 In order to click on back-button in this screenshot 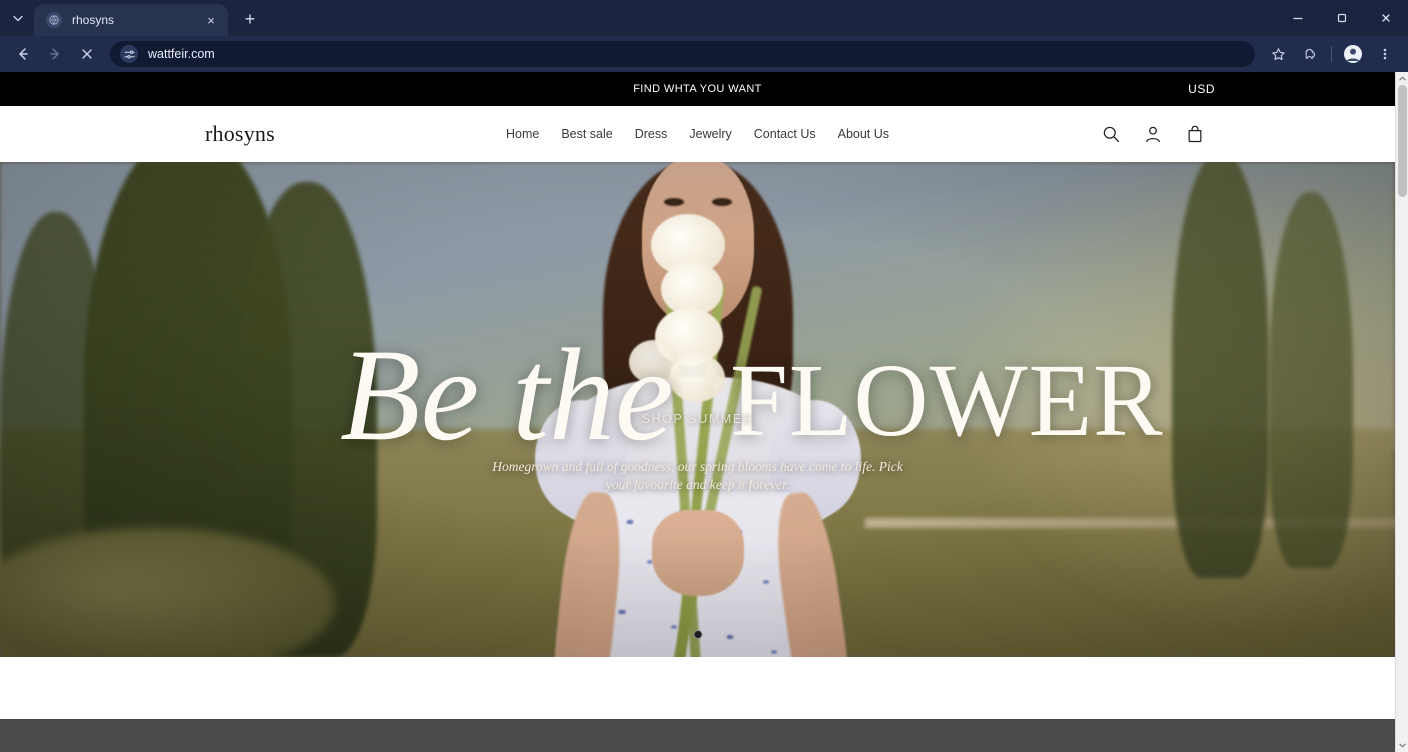, I will do `click(23, 54)`.